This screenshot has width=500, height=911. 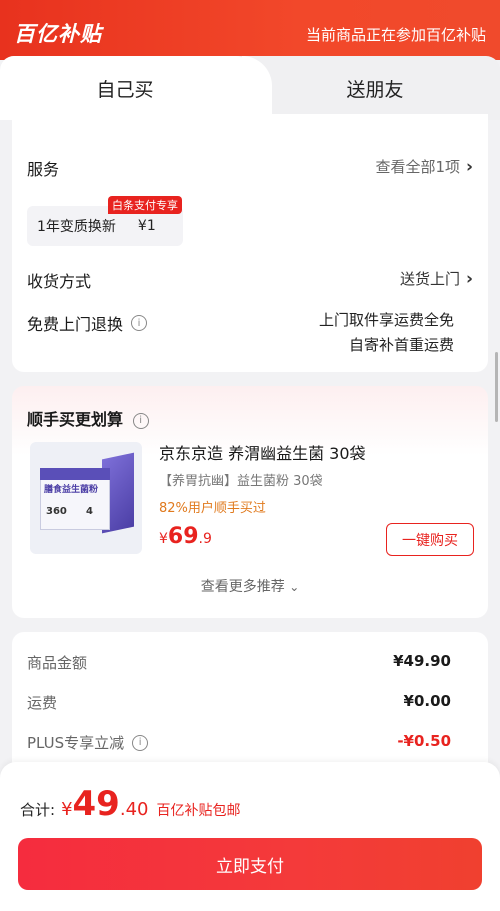 I want to click on product-subtitle: 【养胃抗幽】益生菌粉 30袋, so click(x=241, y=481).